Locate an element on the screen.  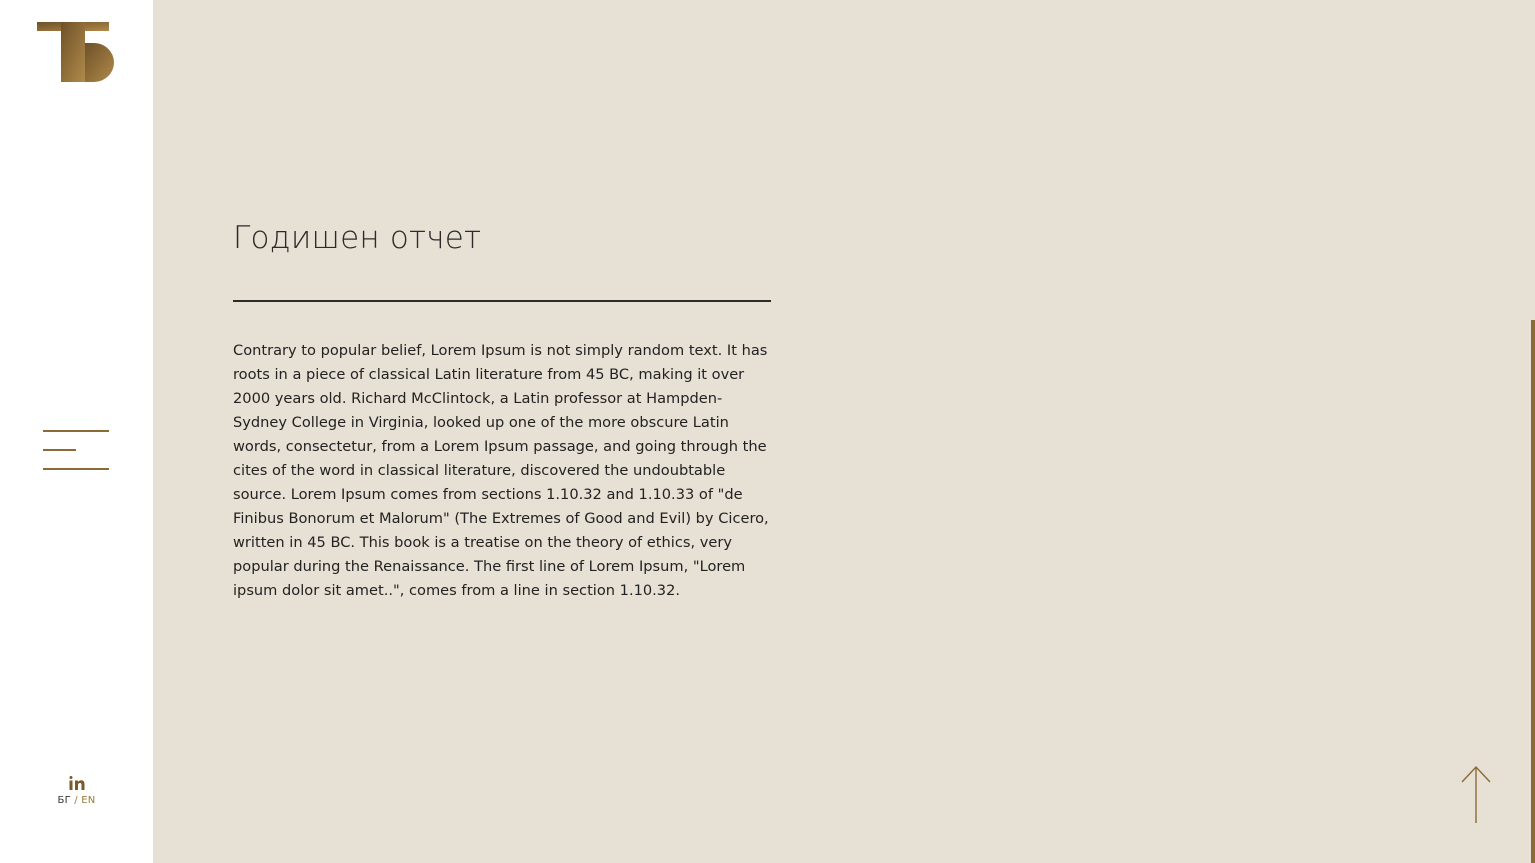
linkedin-icon is located at coordinates (77, 783).